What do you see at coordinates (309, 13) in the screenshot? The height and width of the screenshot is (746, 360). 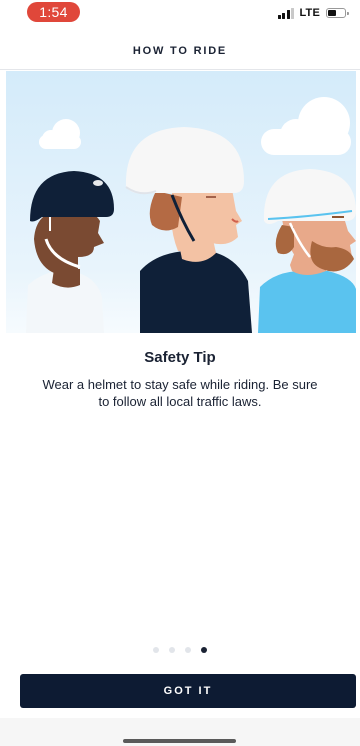 I see `network-type: LTE` at bounding box center [309, 13].